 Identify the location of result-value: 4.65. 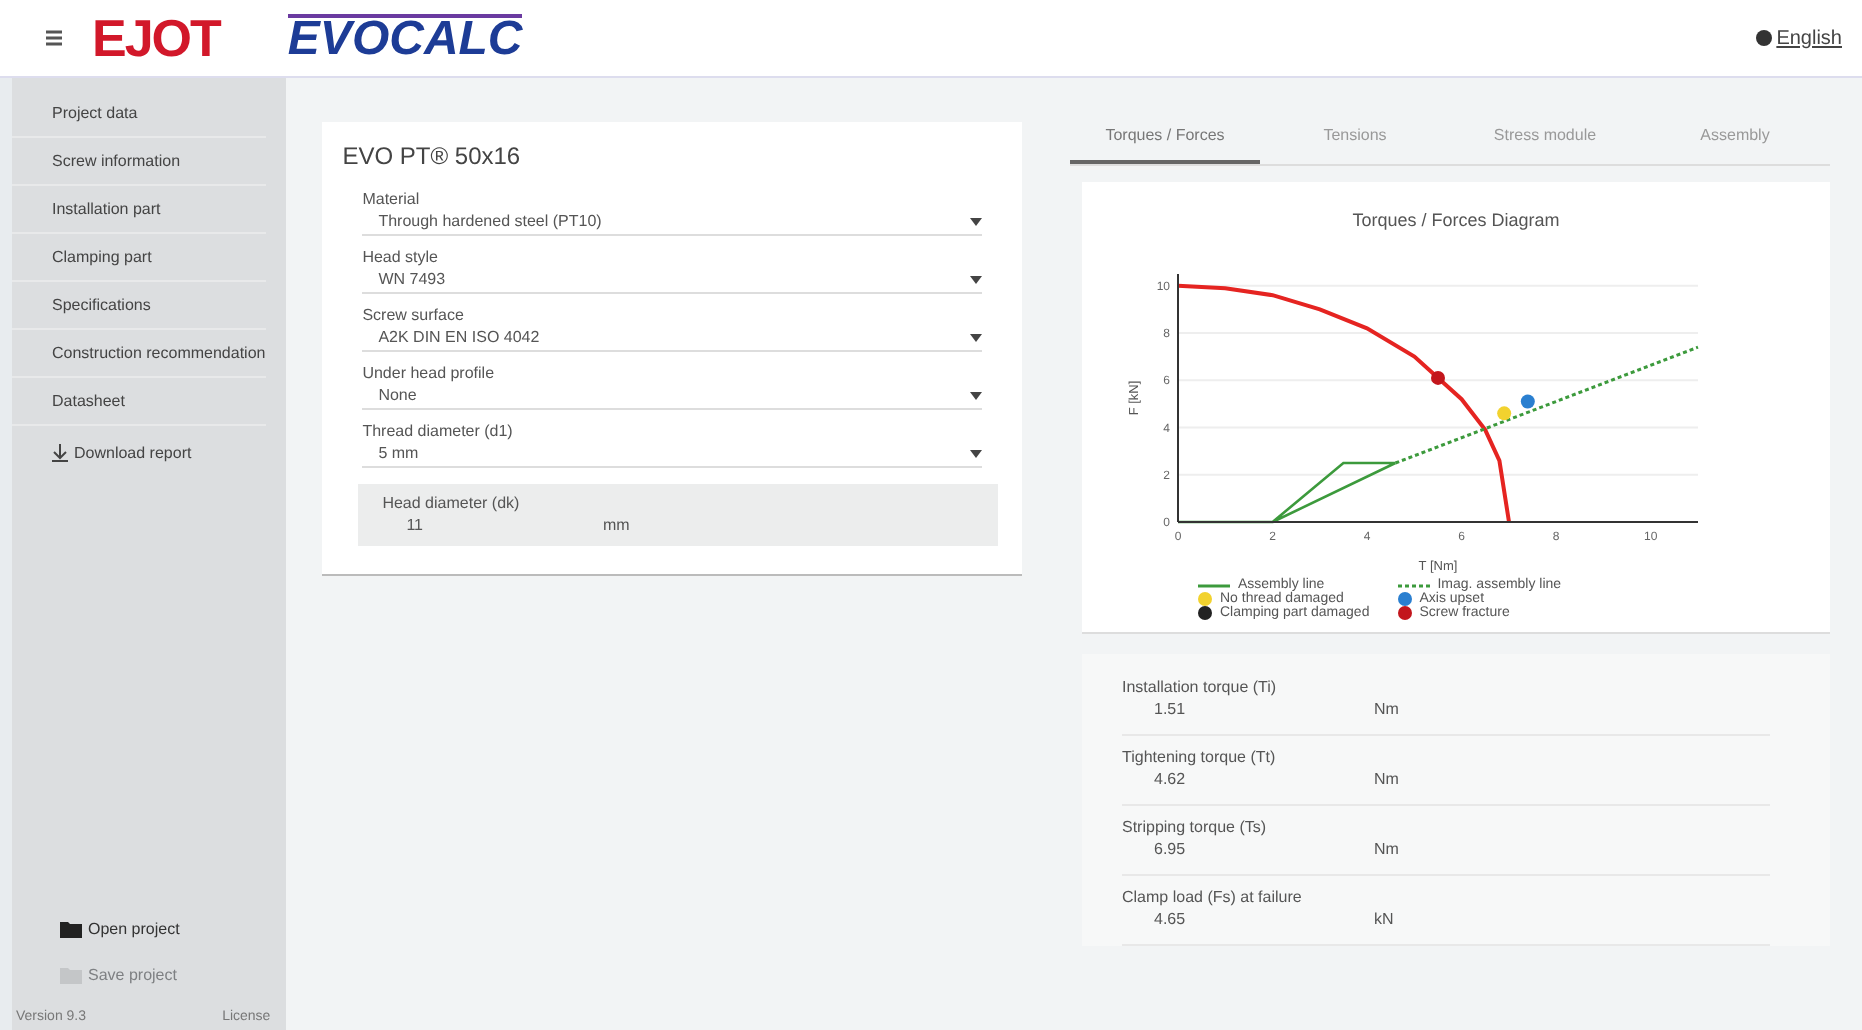
(1171, 919).